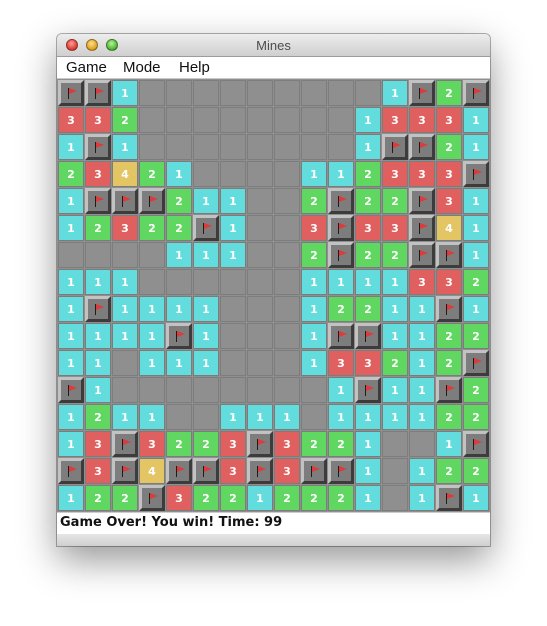  I want to click on menu-game: Game, so click(86, 67).